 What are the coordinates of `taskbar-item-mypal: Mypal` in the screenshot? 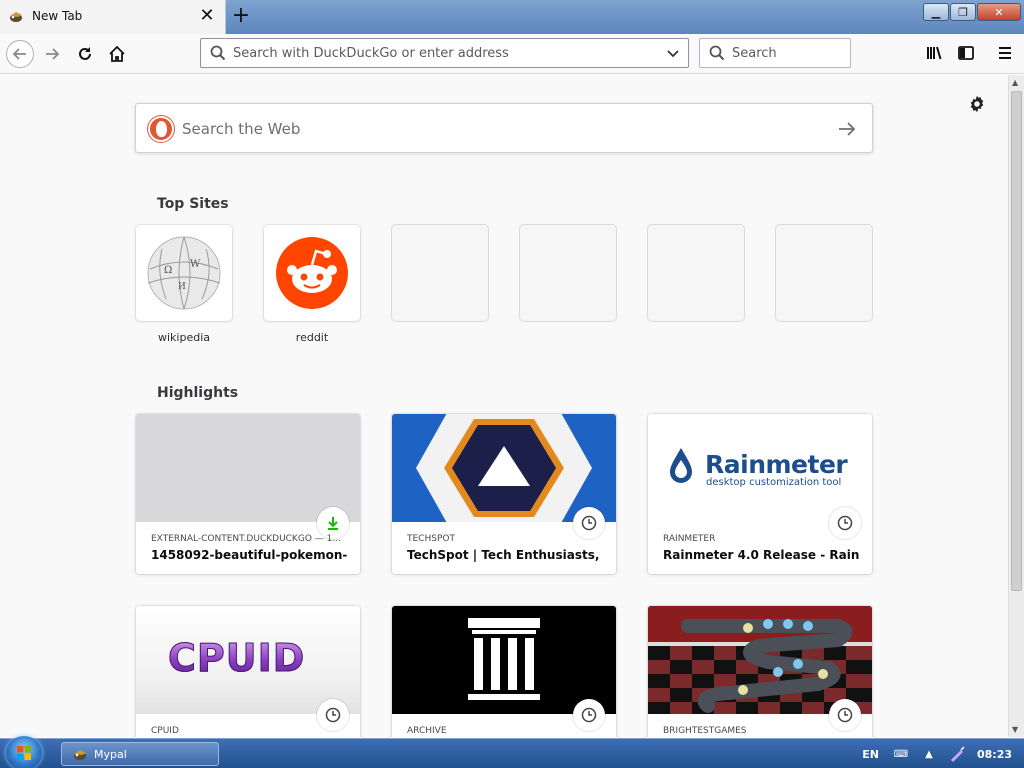 It's located at (140, 754).